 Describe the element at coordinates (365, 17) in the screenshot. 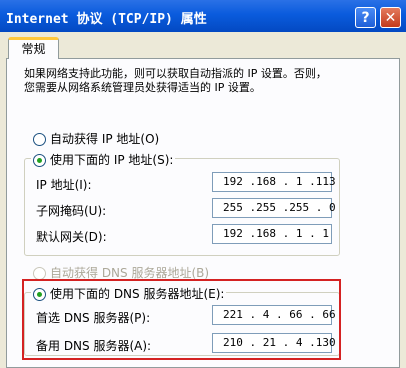

I see `help-button: ?` at that location.